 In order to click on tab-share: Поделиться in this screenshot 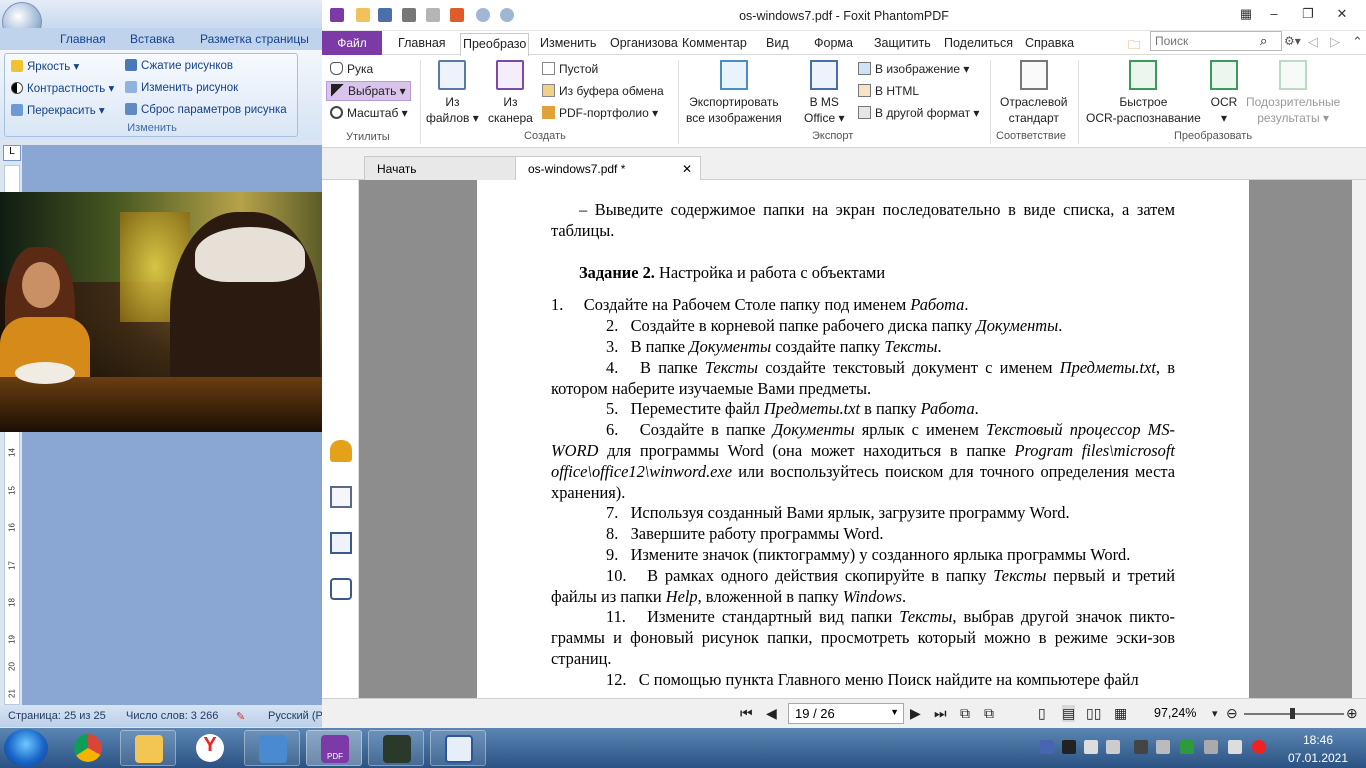, I will do `click(978, 43)`.